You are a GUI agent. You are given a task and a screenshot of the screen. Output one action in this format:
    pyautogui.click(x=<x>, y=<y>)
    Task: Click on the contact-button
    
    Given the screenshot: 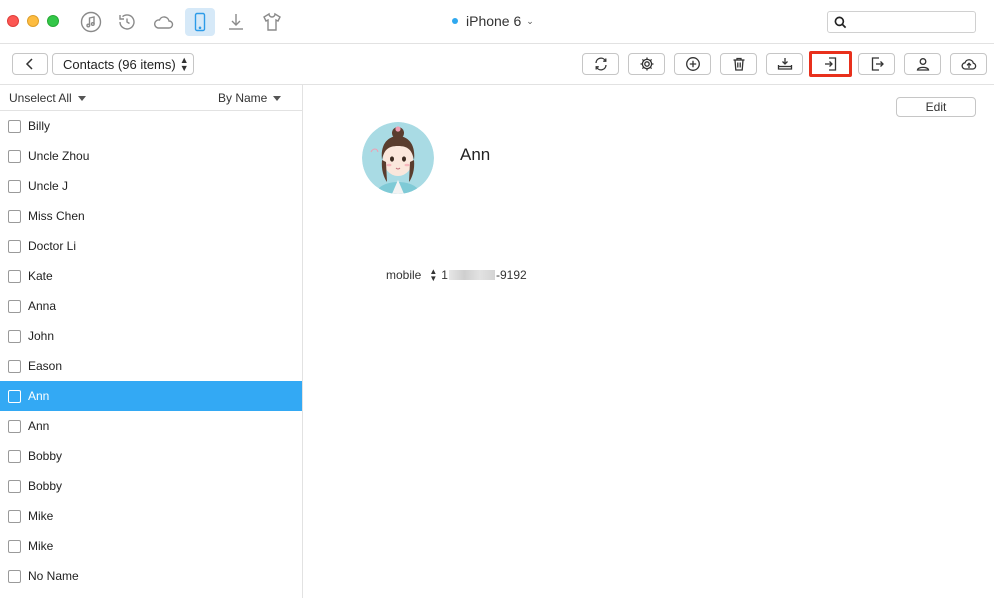 What is the action you would take?
    pyautogui.click(x=922, y=64)
    